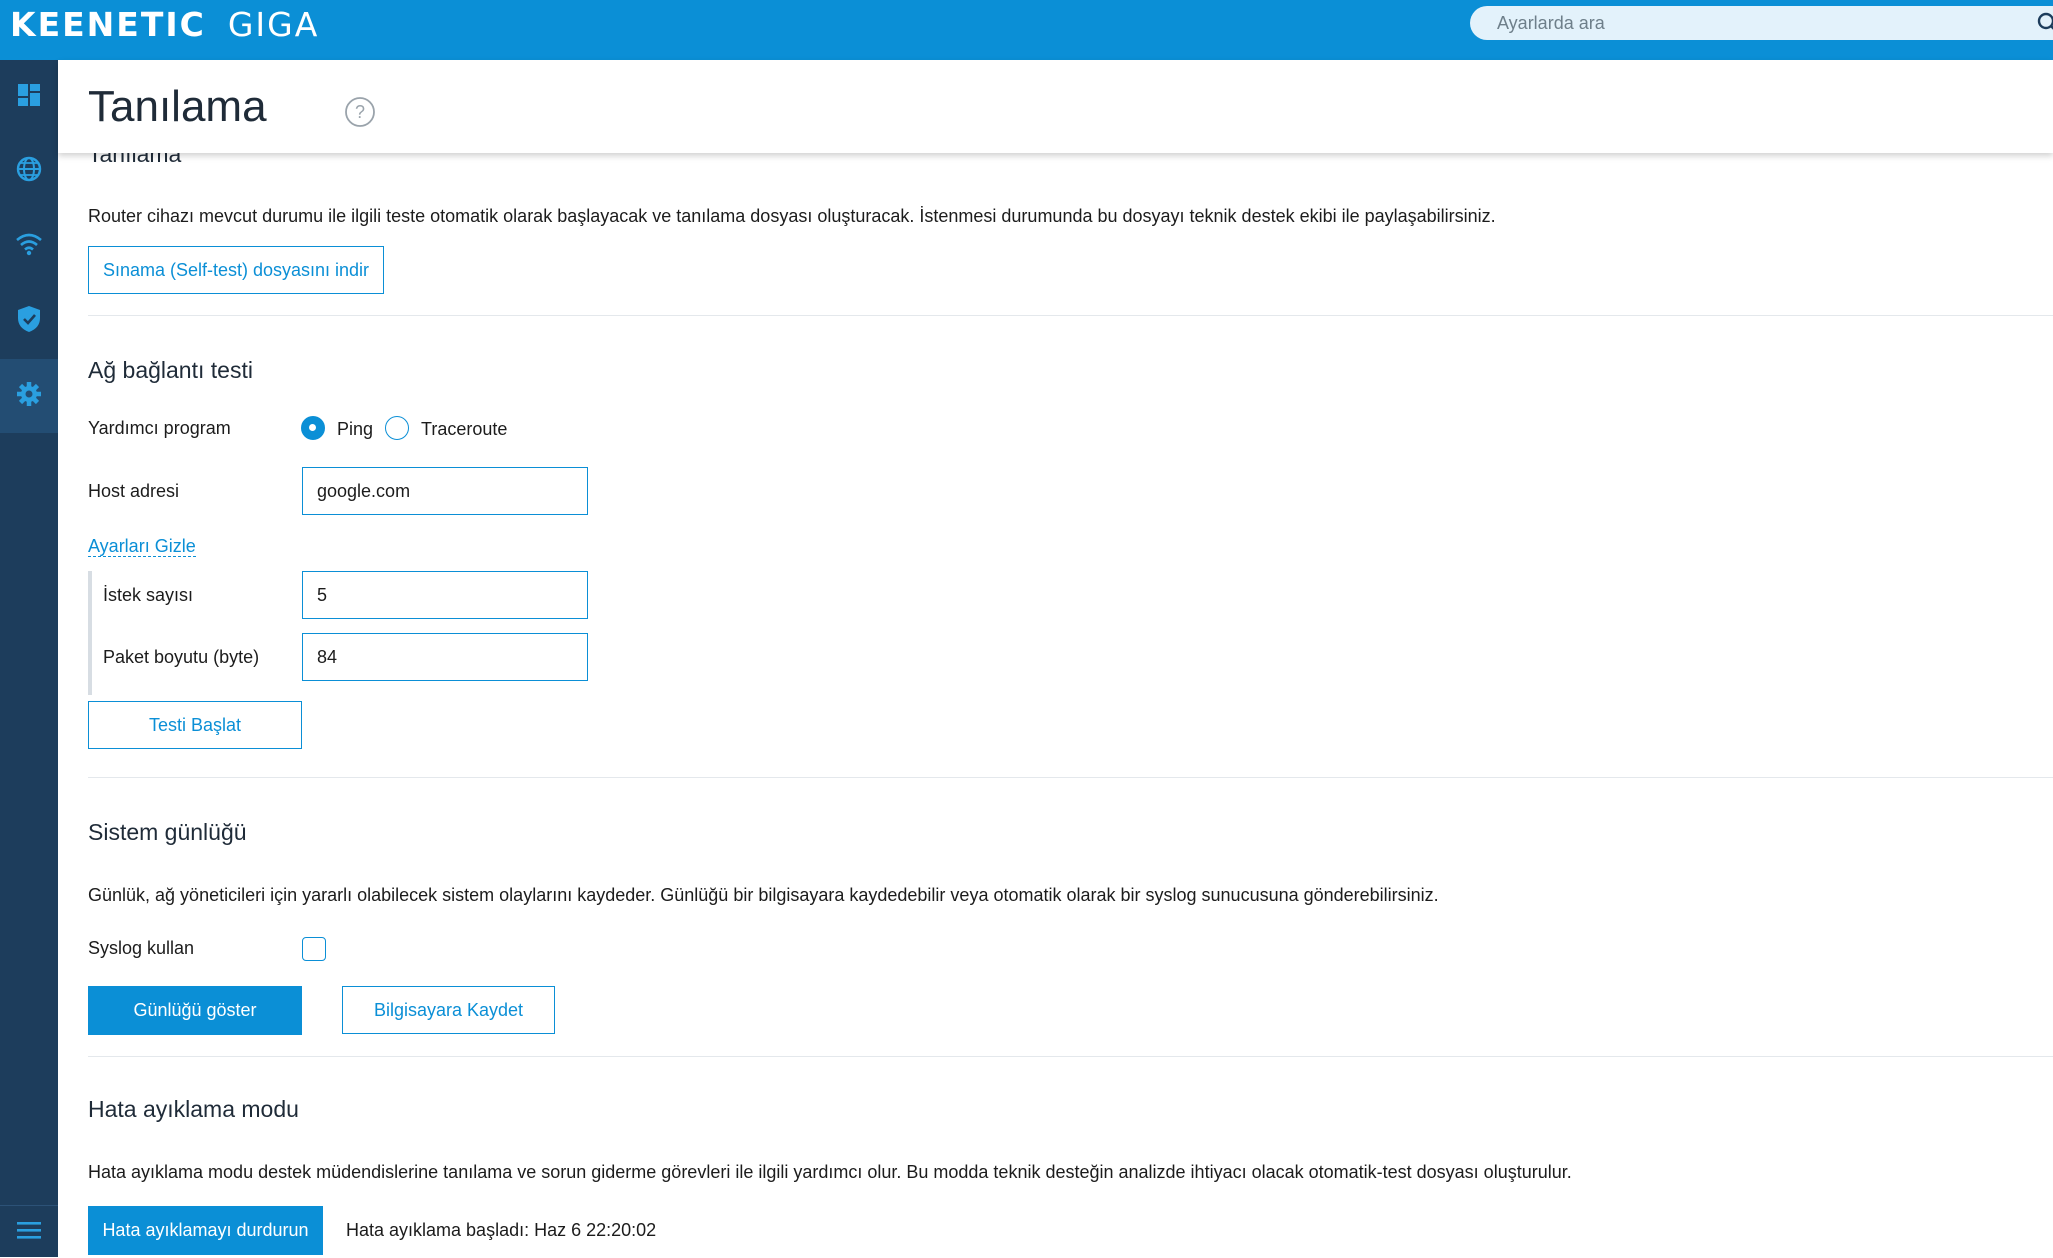 The image size is (2053, 1258). What do you see at coordinates (181, 657) in the screenshot?
I see `packet-size-label: Paket boyutu (byte)` at bounding box center [181, 657].